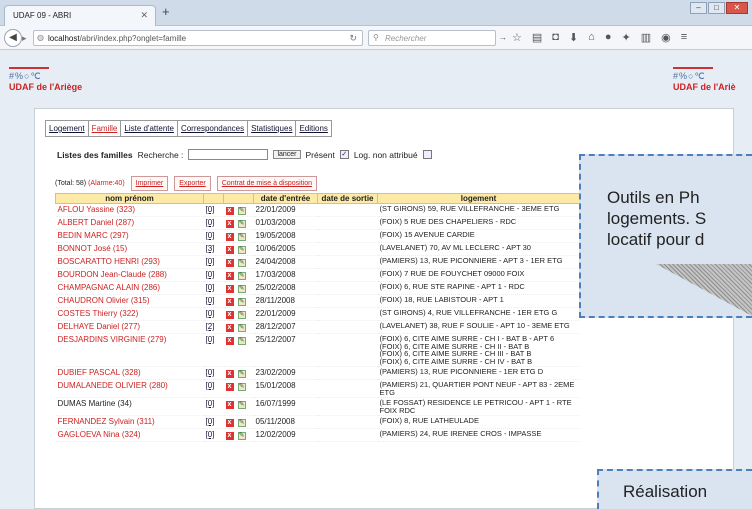  Describe the element at coordinates (213, 327) in the screenshot. I see `row-count: [2]` at that location.